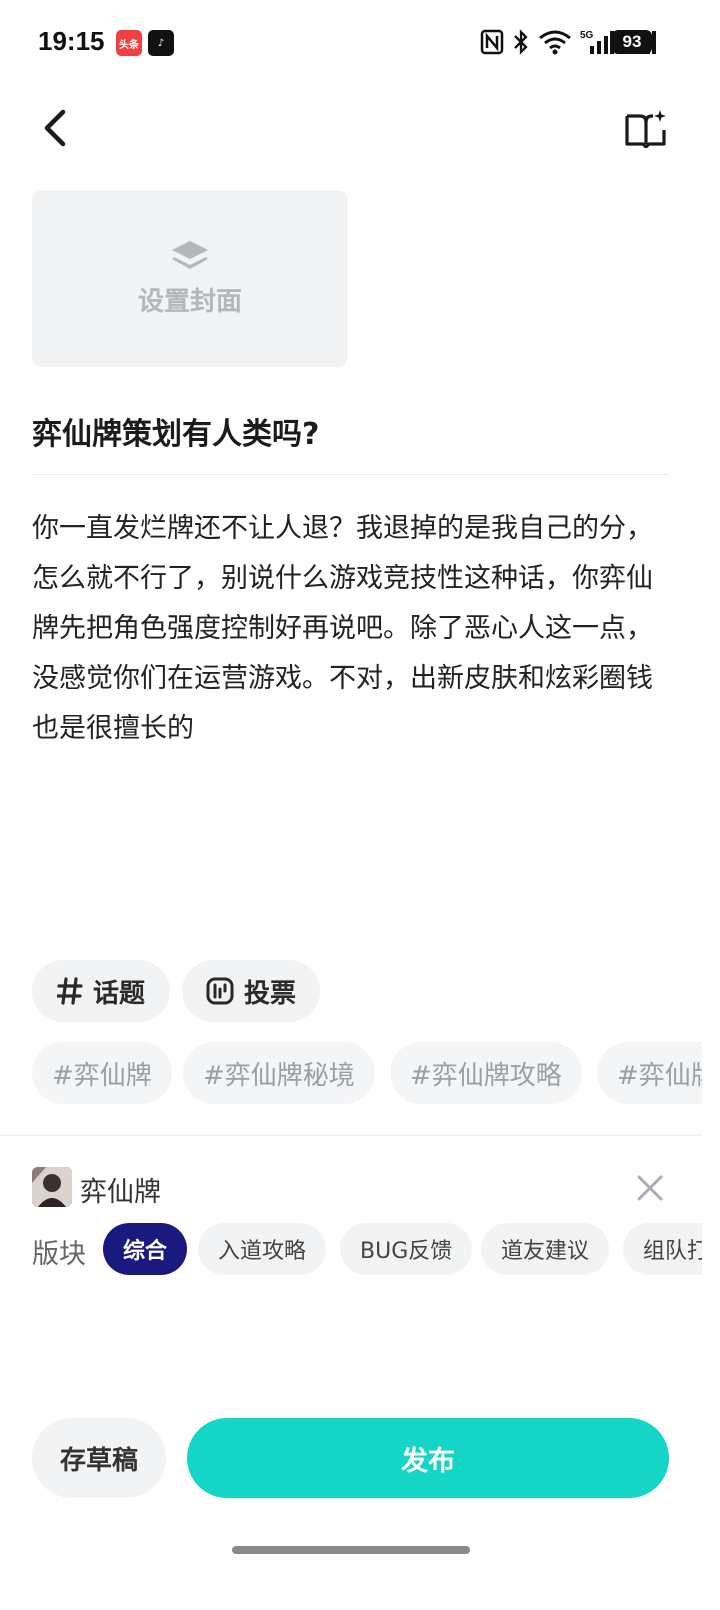 This screenshot has height=1610, width=720. Describe the element at coordinates (129, 43) in the screenshot. I see `toutiao-app-icon: 头条` at that location.